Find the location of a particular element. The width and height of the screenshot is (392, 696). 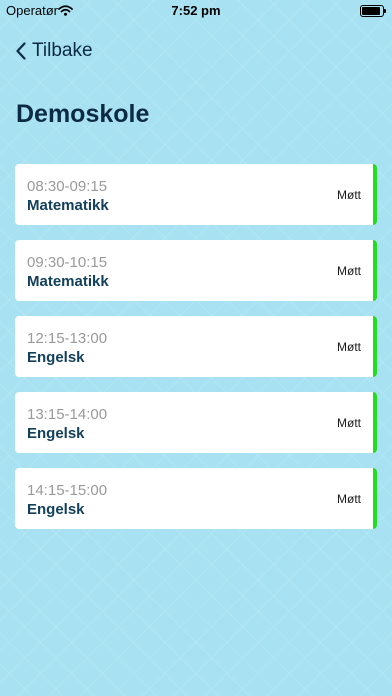

lesson-card: 13:15-14:00 Engelsk Møtt is located at coordinates (196, 422).